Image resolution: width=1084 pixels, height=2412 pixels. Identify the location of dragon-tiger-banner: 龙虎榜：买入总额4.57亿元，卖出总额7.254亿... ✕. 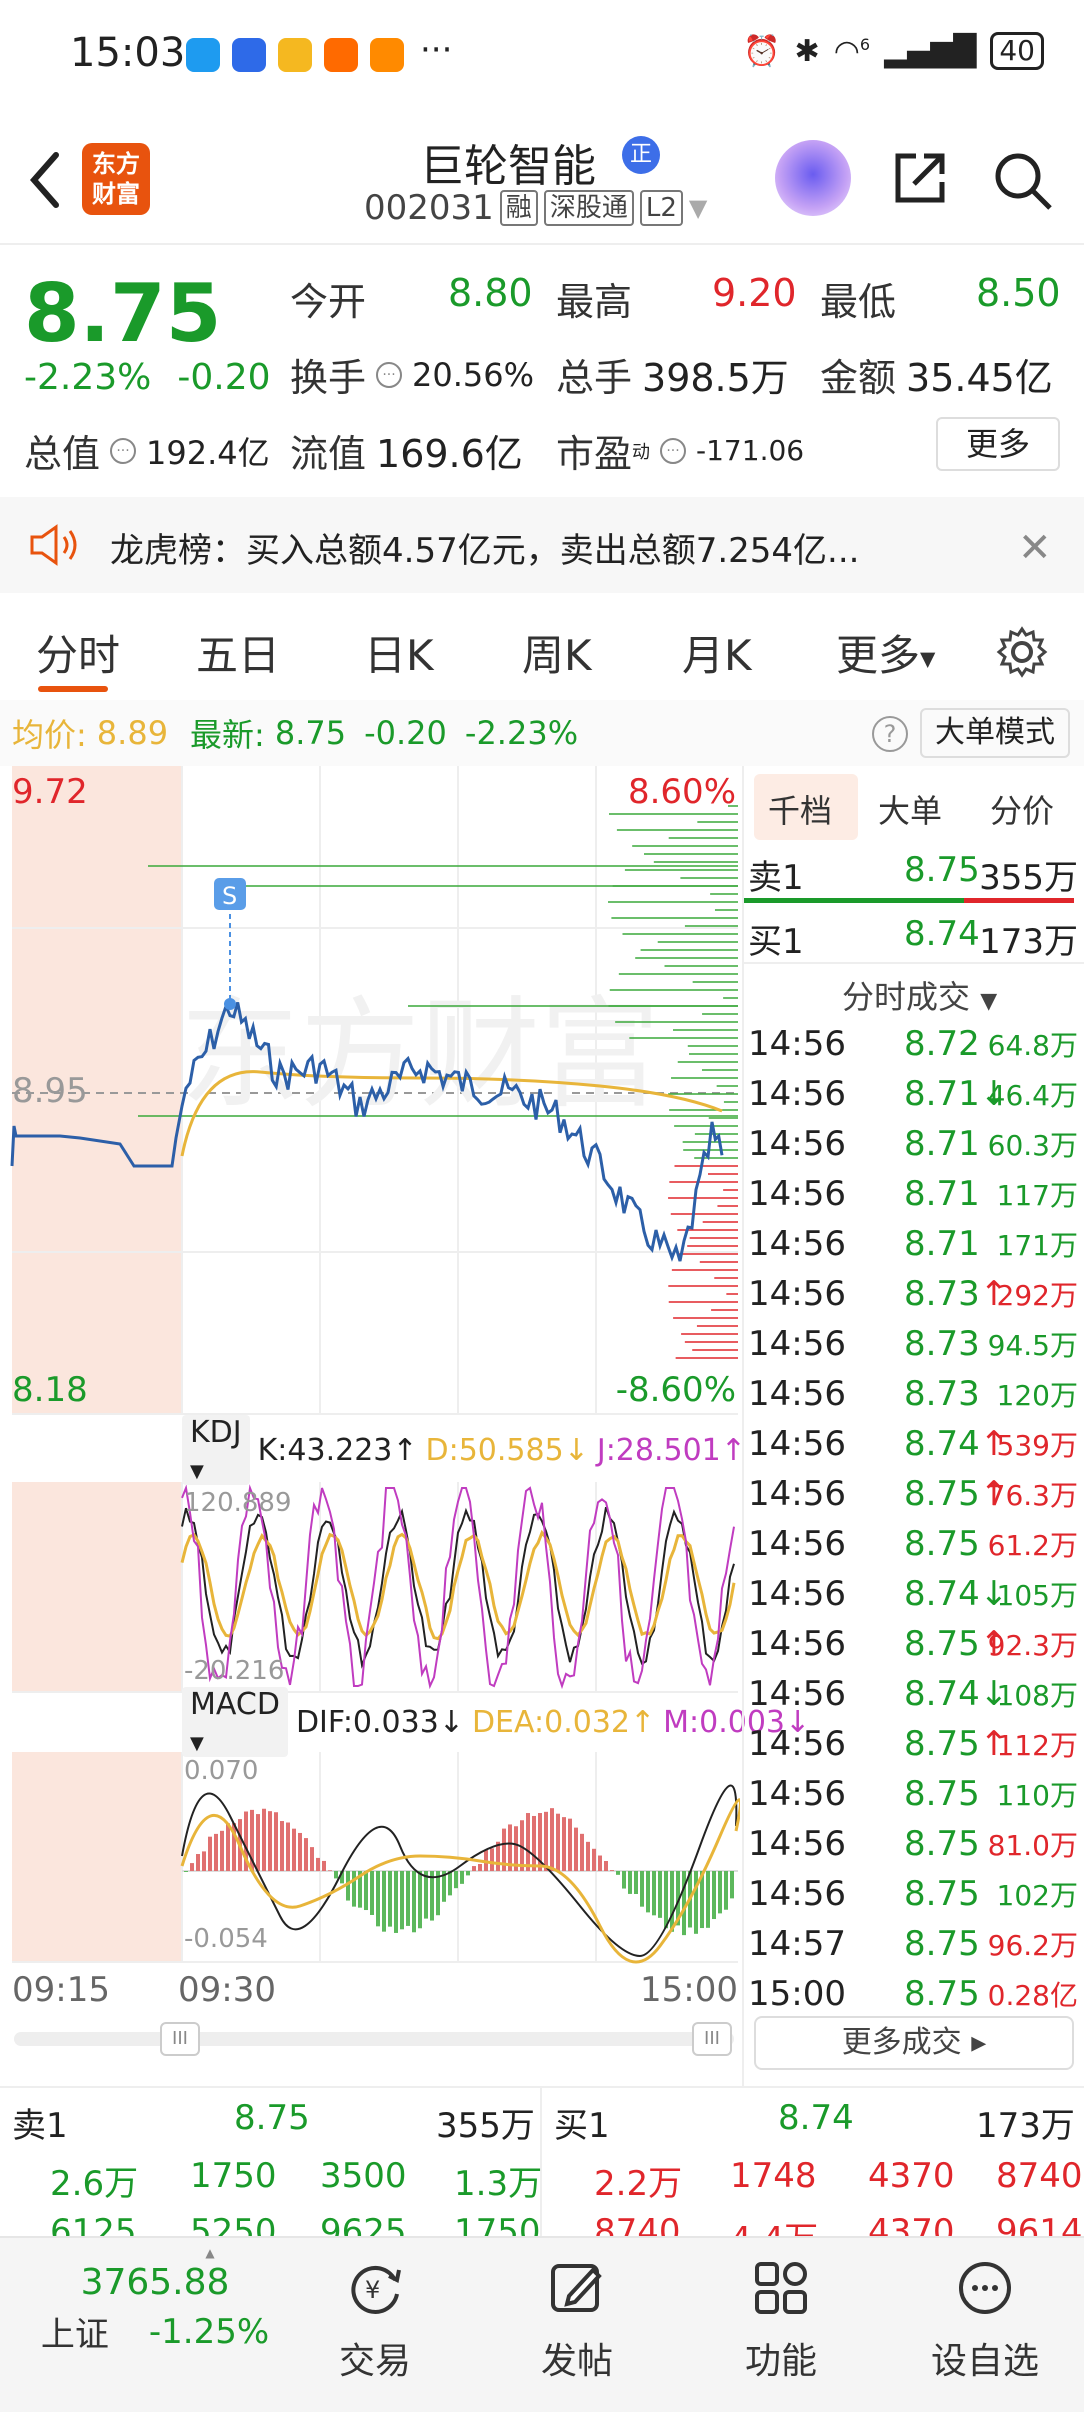
(542, 545).